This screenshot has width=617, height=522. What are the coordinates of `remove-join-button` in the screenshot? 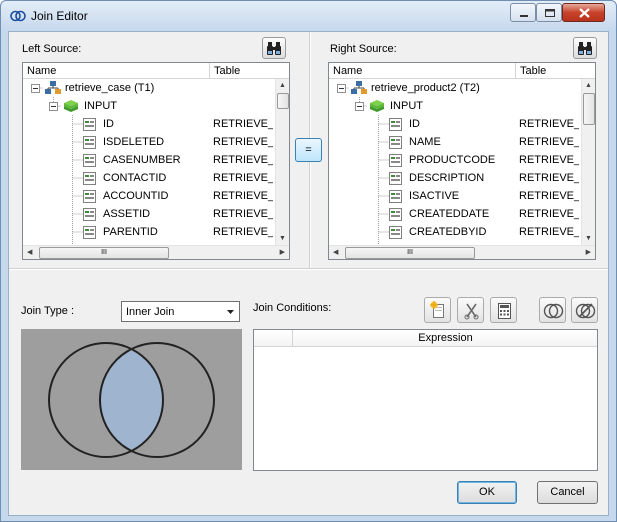 It's located at (584, 310).